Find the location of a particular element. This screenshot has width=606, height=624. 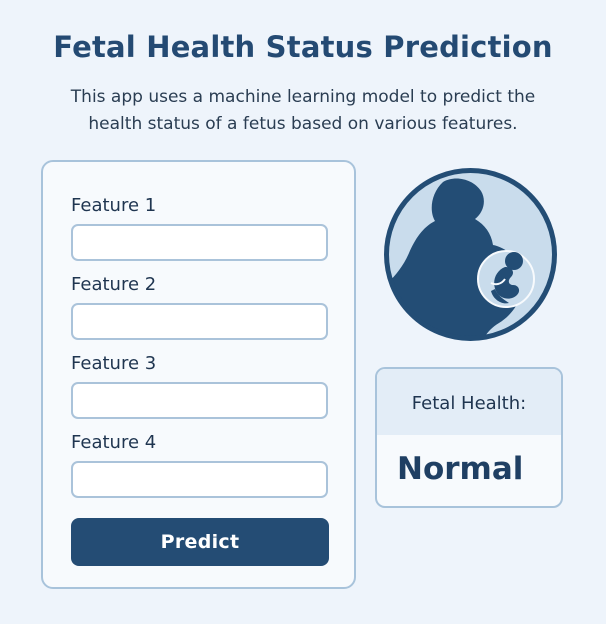

feature-2-label: Feature 2 is located at coordinates (114, 284).